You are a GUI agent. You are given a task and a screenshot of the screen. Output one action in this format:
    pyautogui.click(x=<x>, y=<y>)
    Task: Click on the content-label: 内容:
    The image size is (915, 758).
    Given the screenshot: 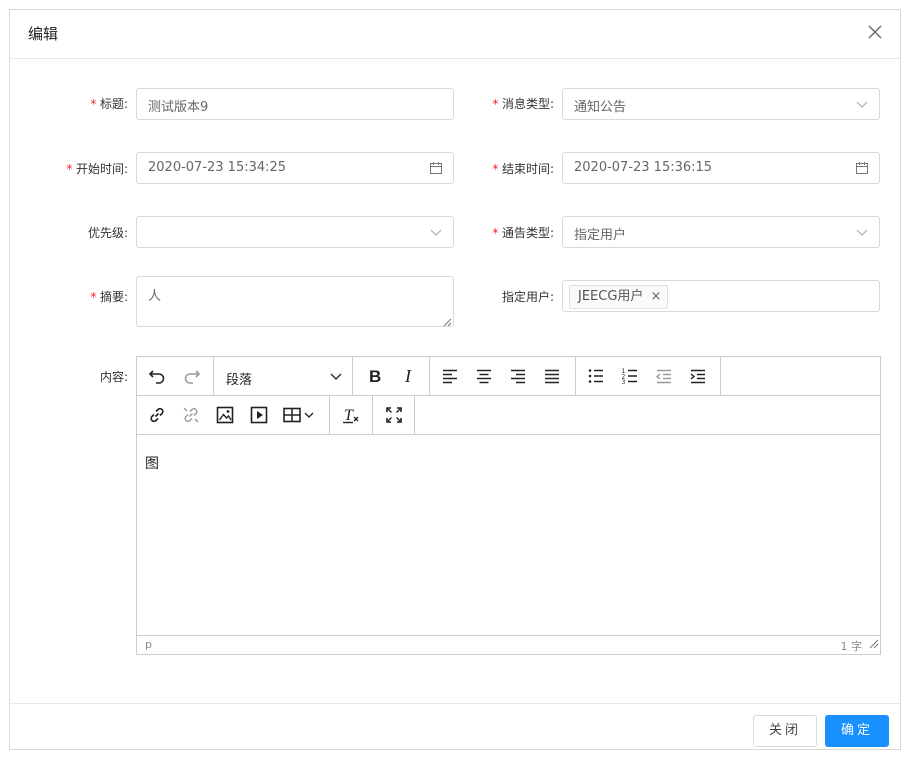 What is the action you would take?
    pyautogui.click(x=113, y=377)
    